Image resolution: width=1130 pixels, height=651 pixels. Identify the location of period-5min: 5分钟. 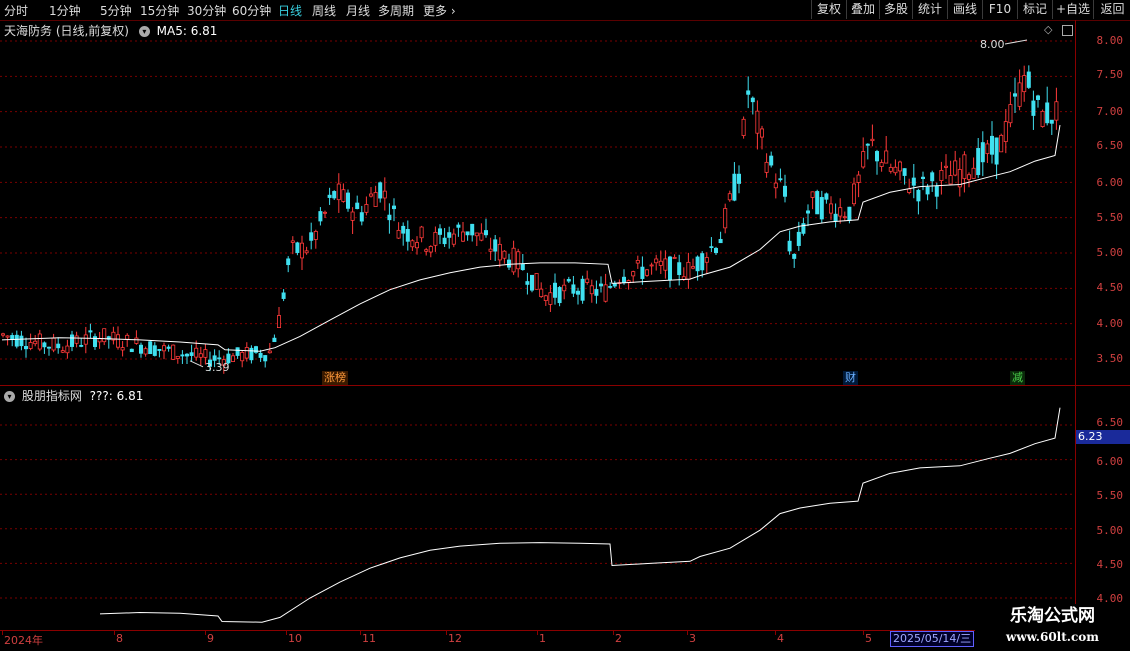
(116, 10).